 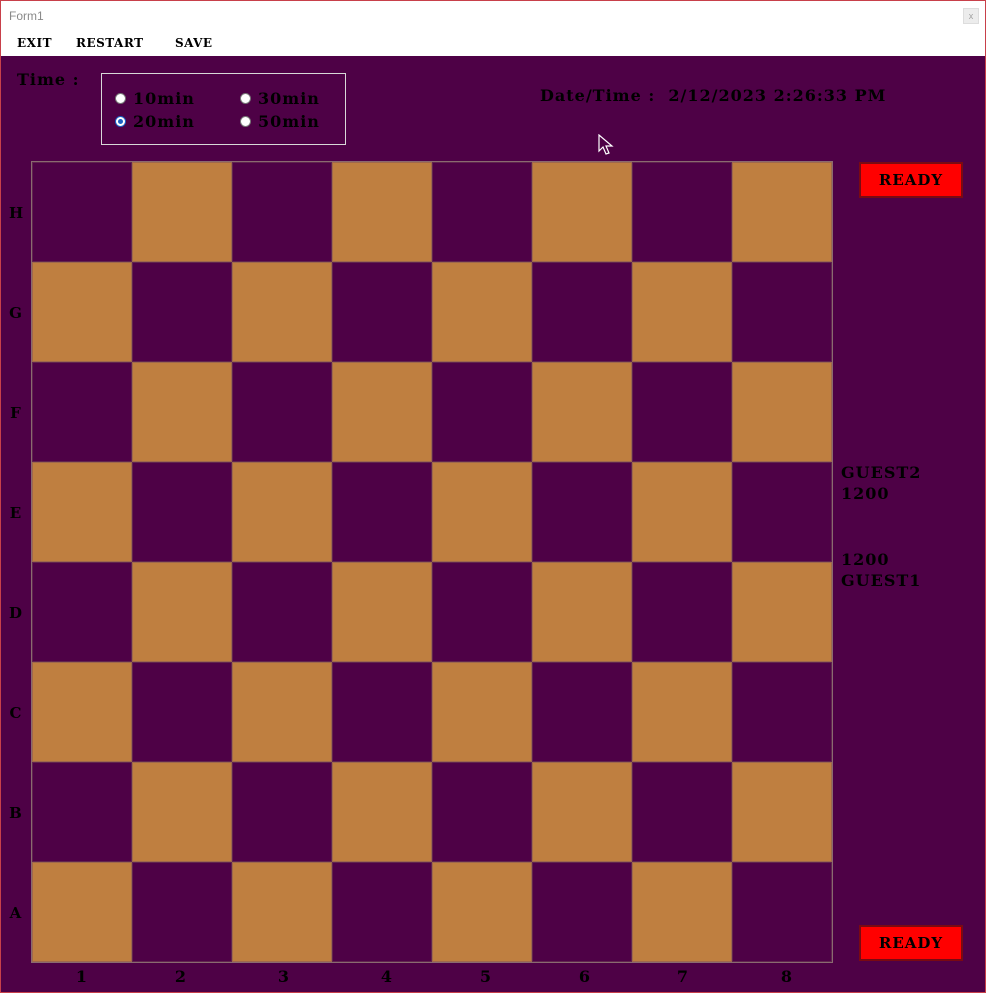 I want to click on square-C7, so click(x=682, y=712).